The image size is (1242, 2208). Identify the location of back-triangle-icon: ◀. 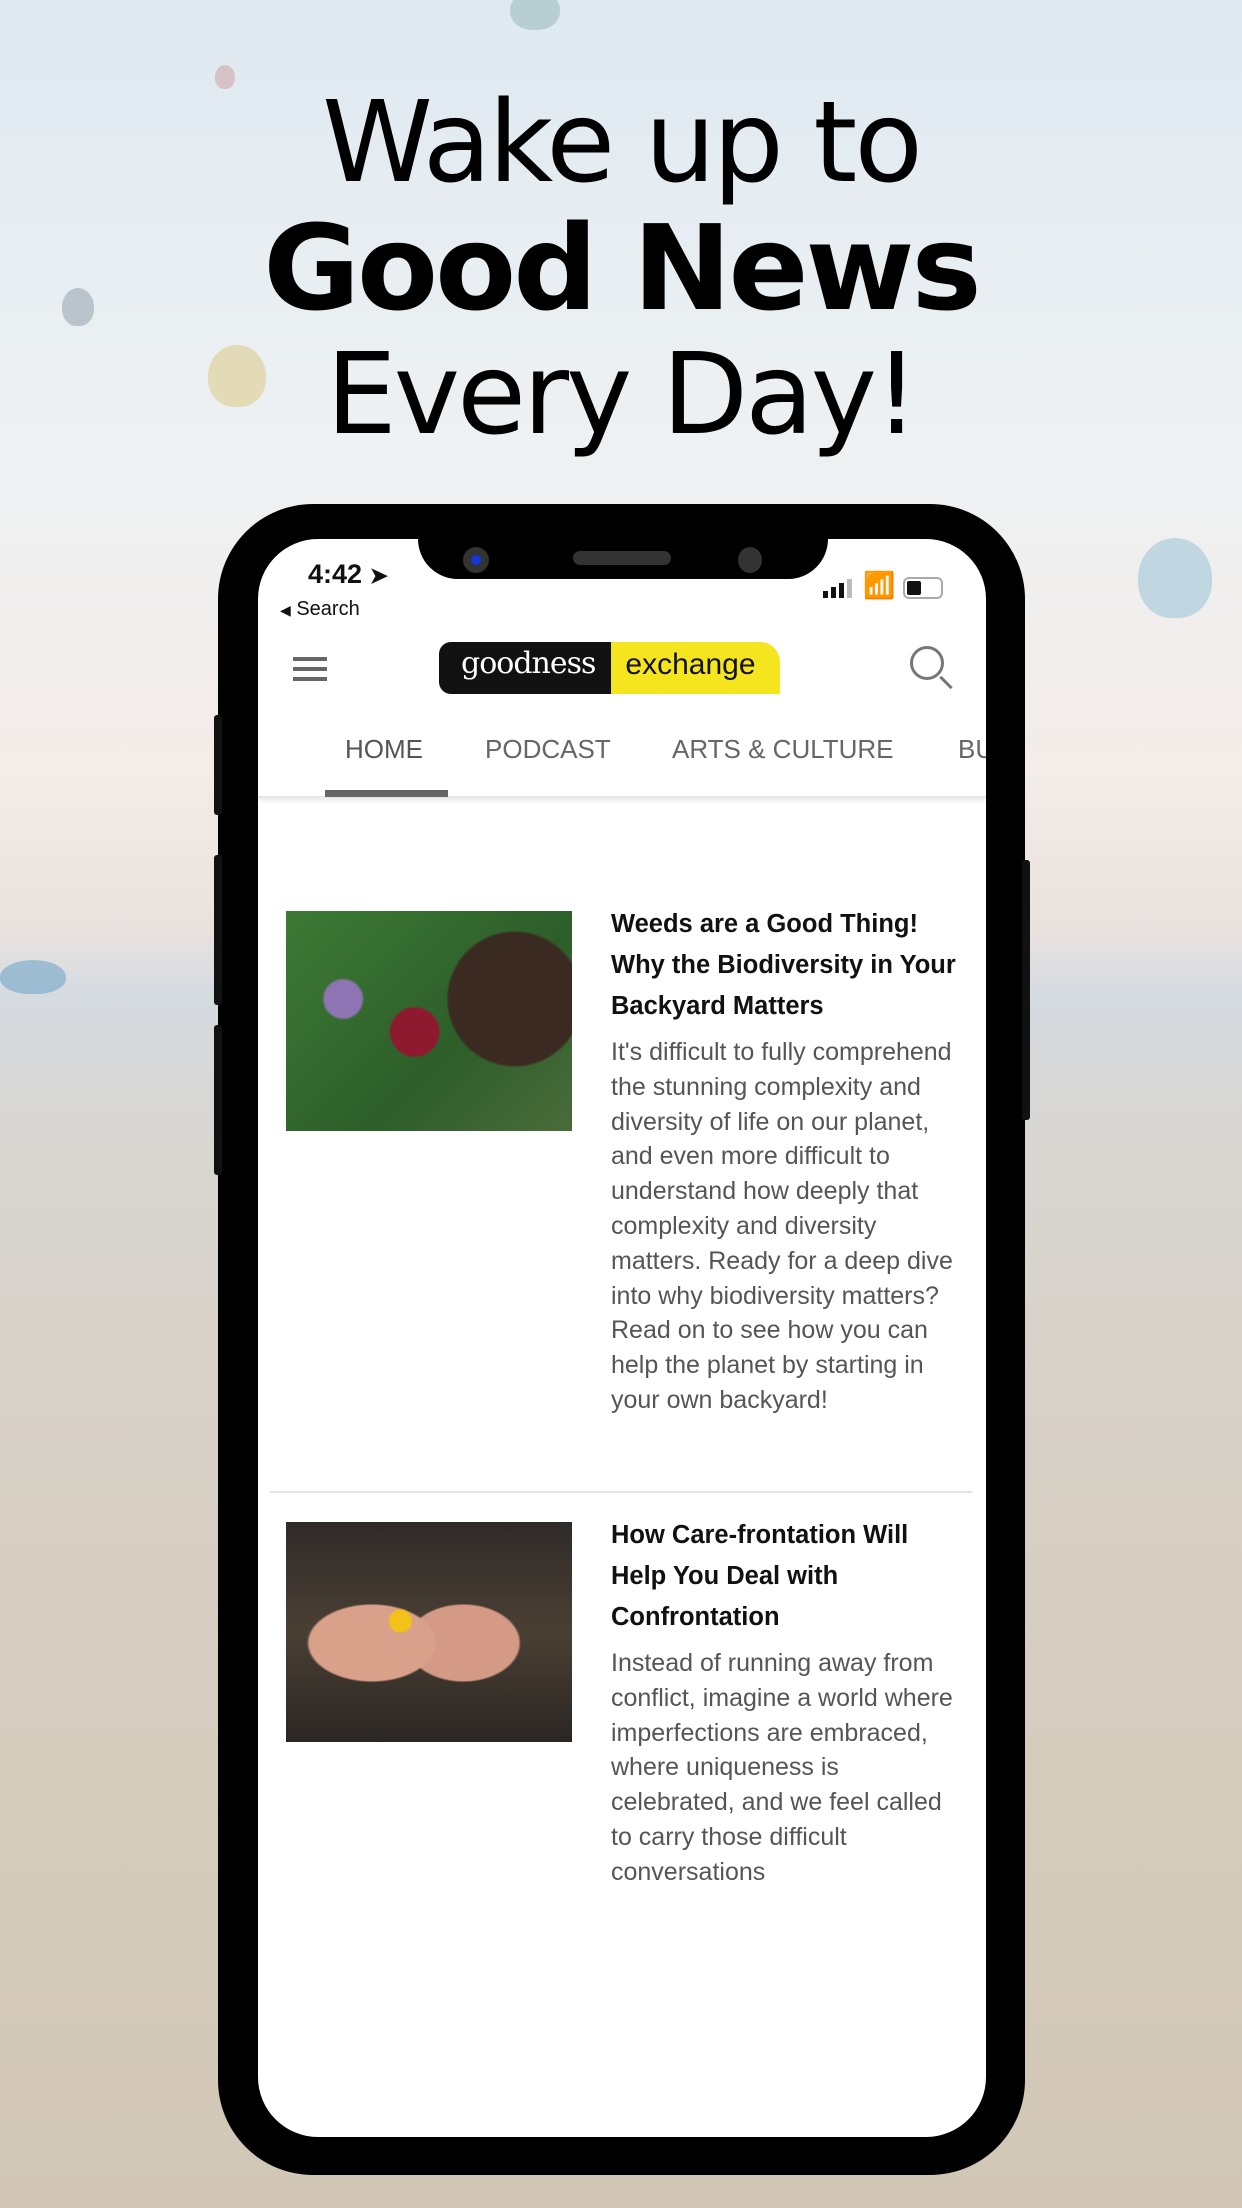
(285, 610).